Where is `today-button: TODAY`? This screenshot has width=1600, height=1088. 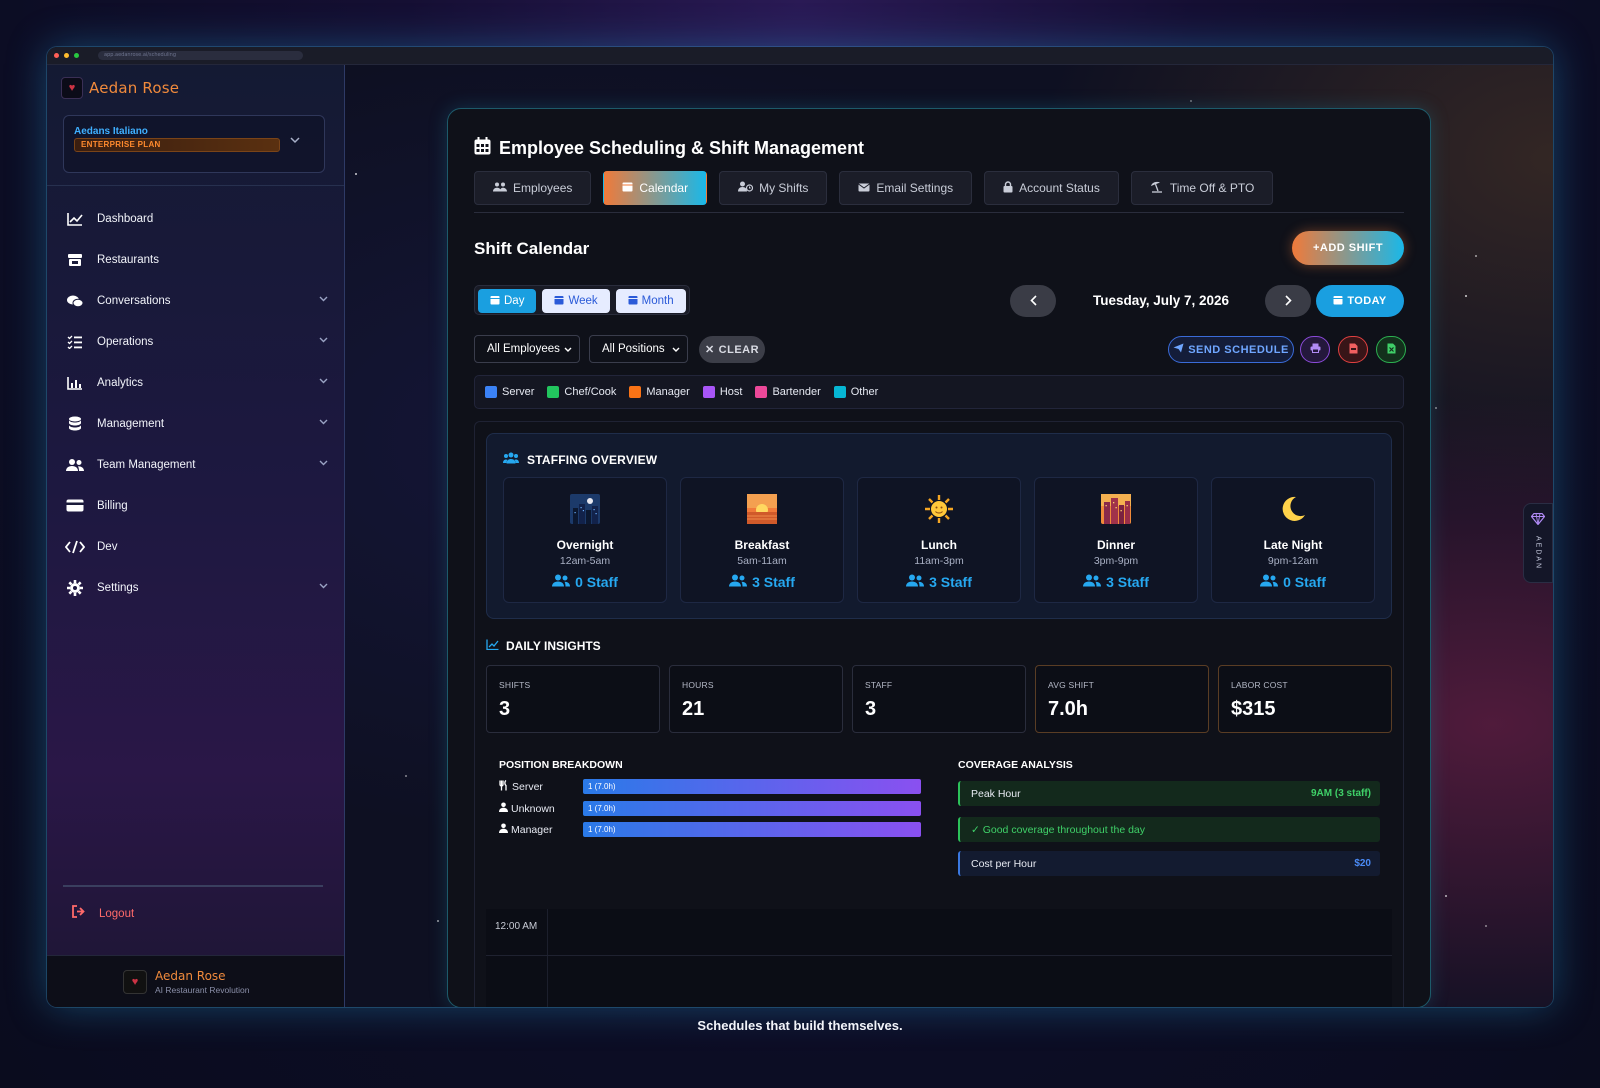 today-button: TODAY is located at coordinates (1360, 301).